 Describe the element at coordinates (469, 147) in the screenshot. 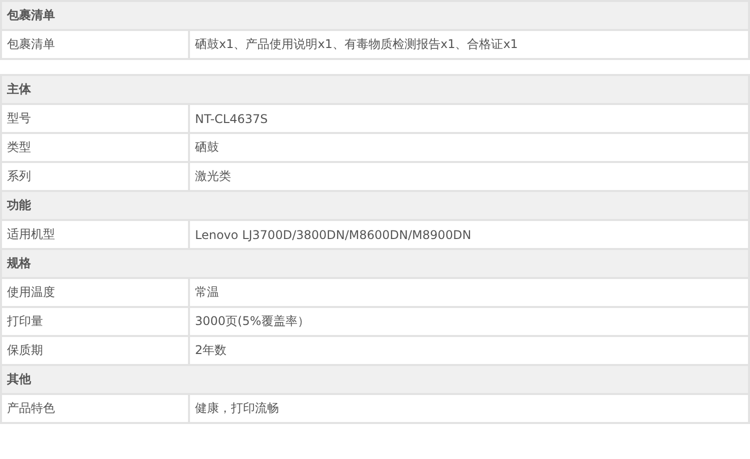

I see `table-cell: 硒鼓` at that location.